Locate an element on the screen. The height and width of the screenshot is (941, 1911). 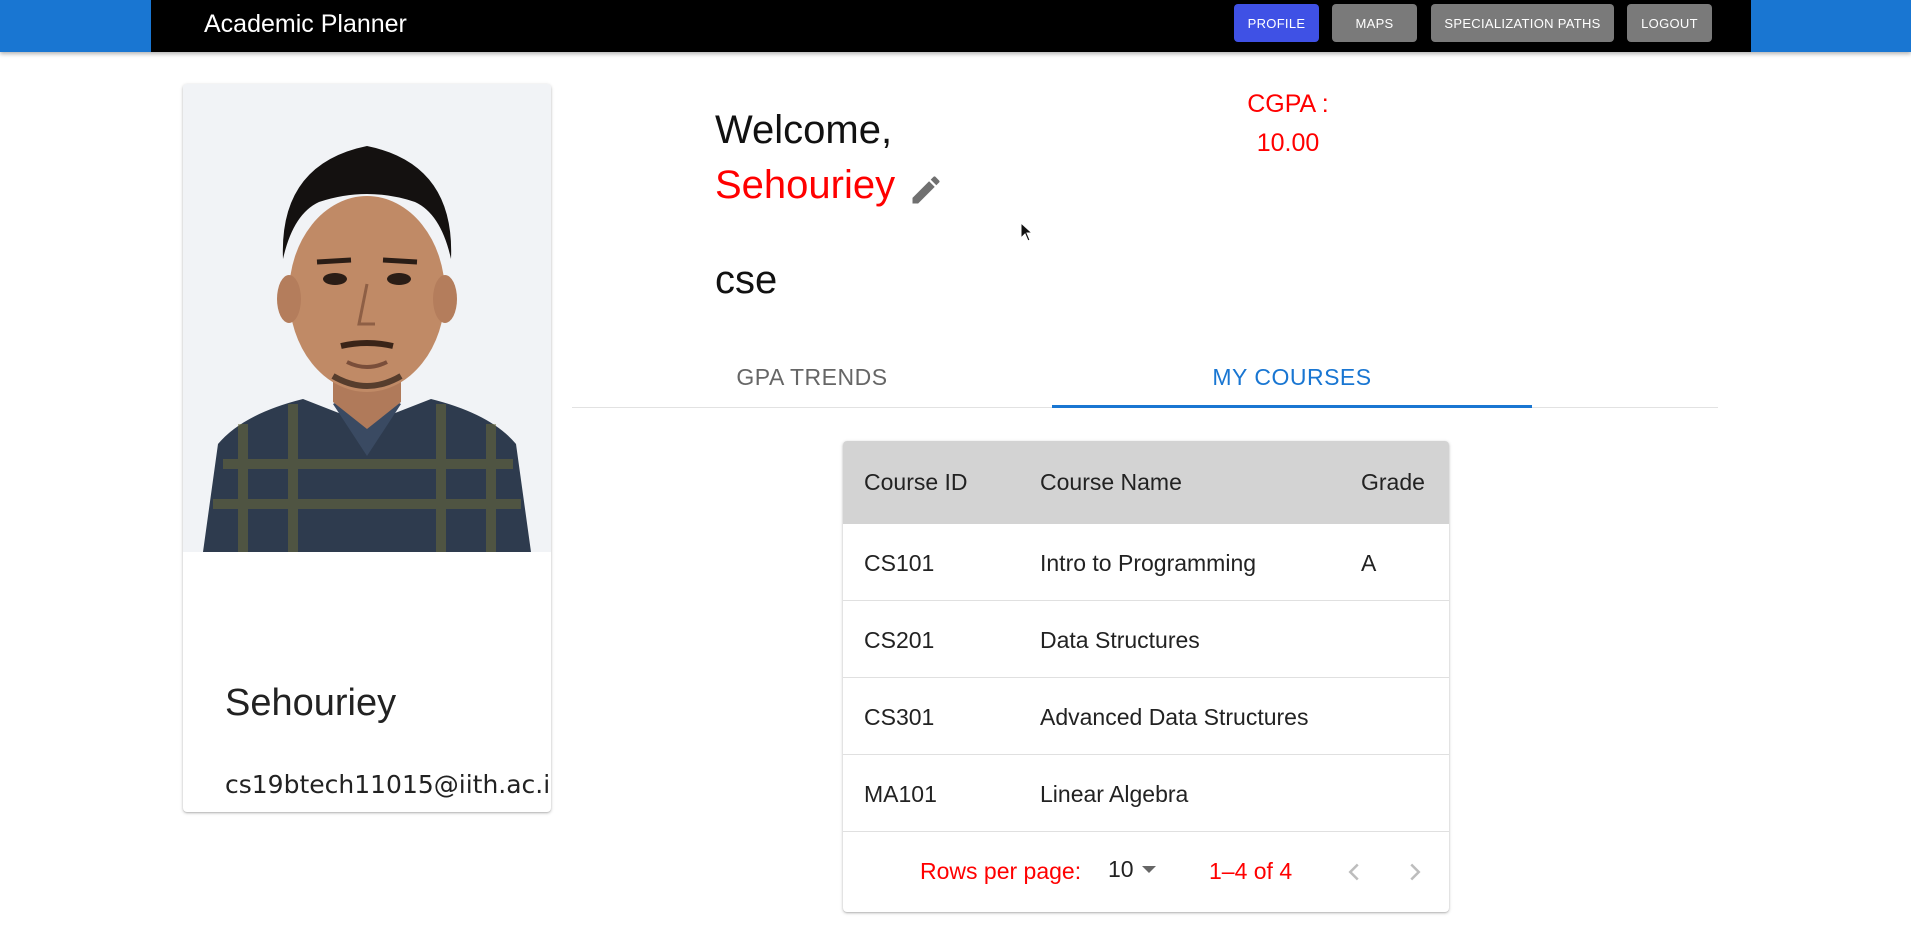
dropdown-caret-icon is located at coordinates (1148, 869).